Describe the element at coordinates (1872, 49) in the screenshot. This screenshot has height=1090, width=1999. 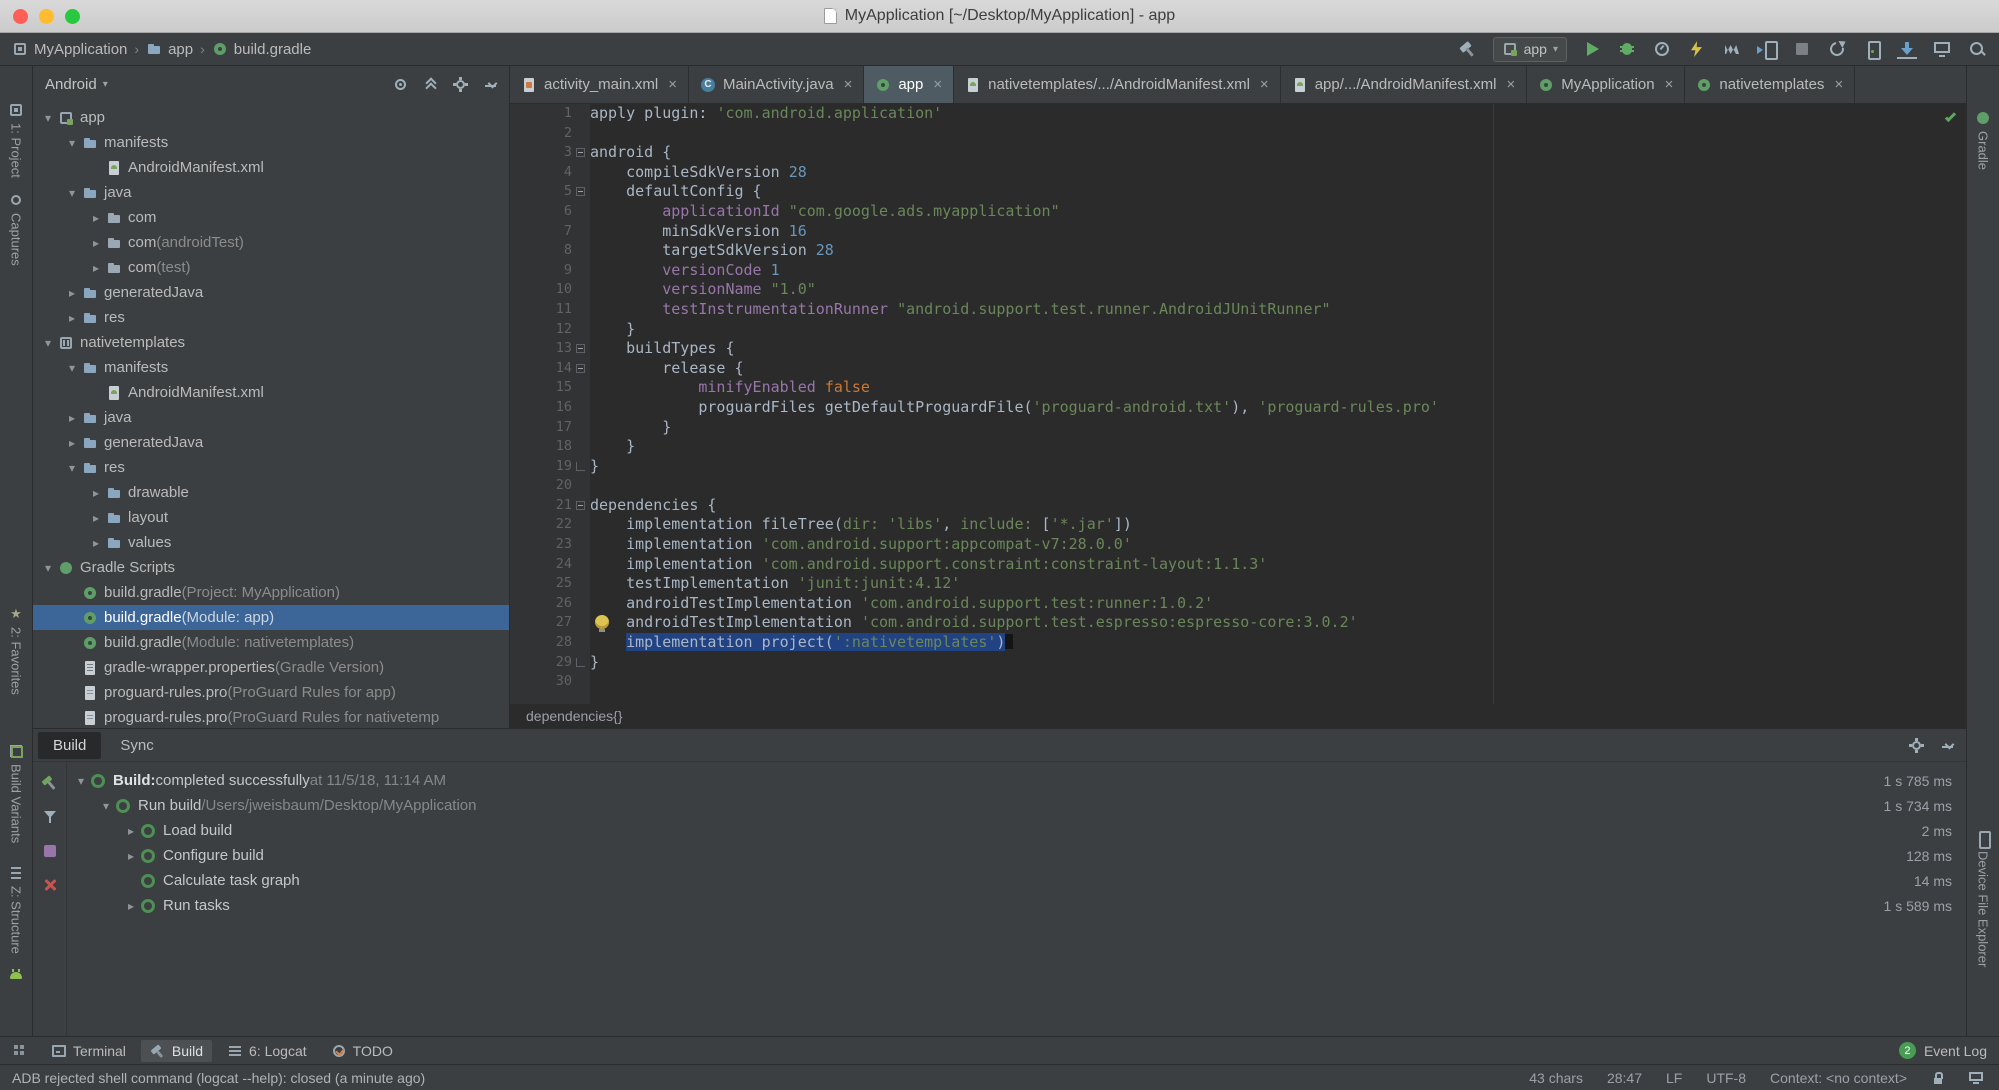
I see `avd-manager-icon` at that location.